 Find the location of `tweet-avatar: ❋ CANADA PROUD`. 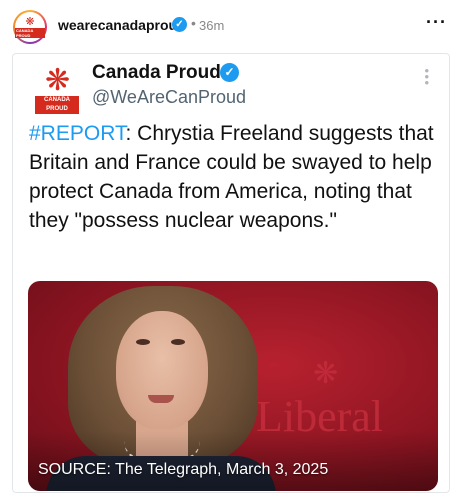

tweet-avatar: ❋ CANADA PROUD is located at coordinates (57, 90).